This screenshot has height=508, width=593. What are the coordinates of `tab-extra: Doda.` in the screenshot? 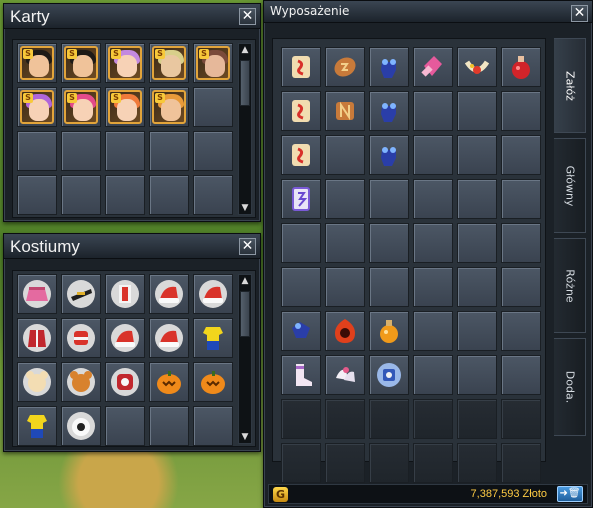 It's located at (570, 387).